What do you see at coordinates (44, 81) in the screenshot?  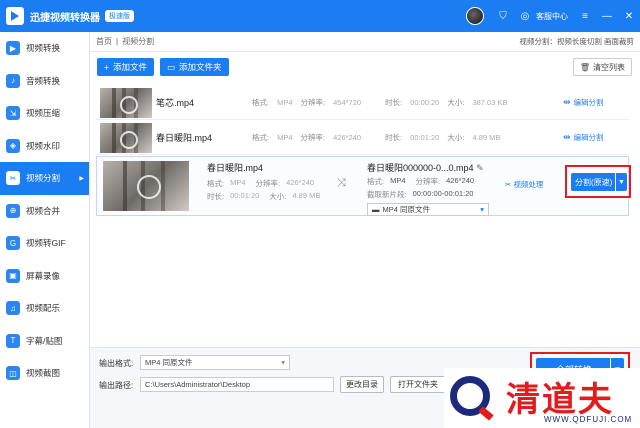 I see `sidebar-item-audio-convert: ♪ 音频转换` at bounding box center [44, 81].